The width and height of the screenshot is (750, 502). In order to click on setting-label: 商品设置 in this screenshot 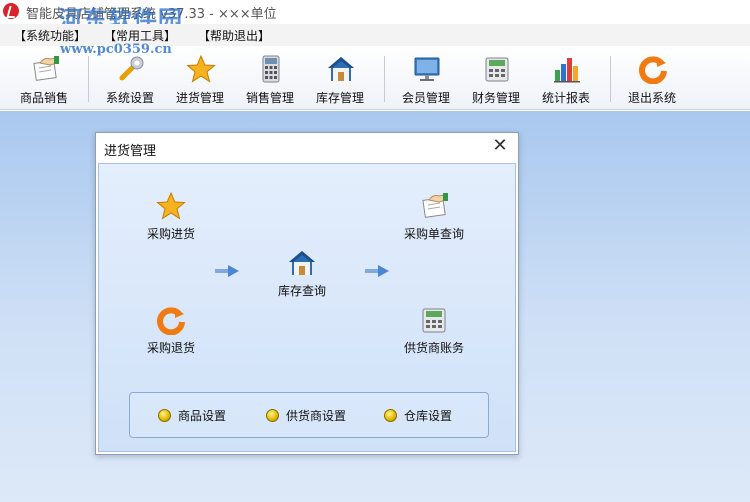, I will do `click(202, 416)`.